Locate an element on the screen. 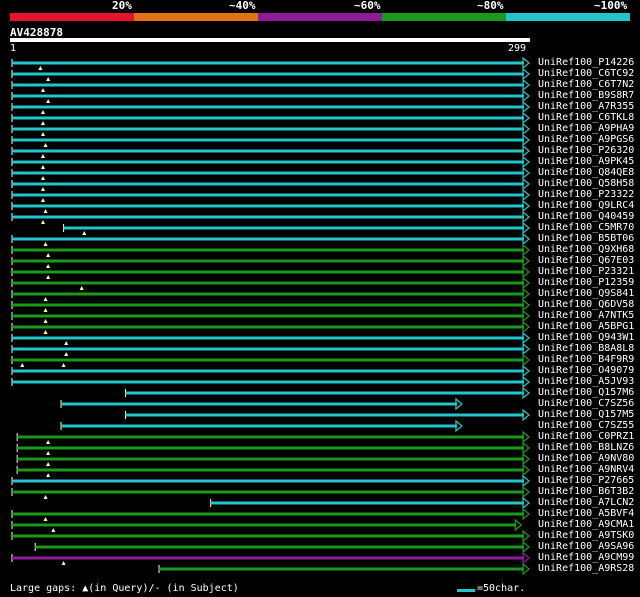 Image resolution: width=640 pixels, height=597 pixels. hit-label: UniRef100_A5BPG1 is located at coordinates (586, 326).